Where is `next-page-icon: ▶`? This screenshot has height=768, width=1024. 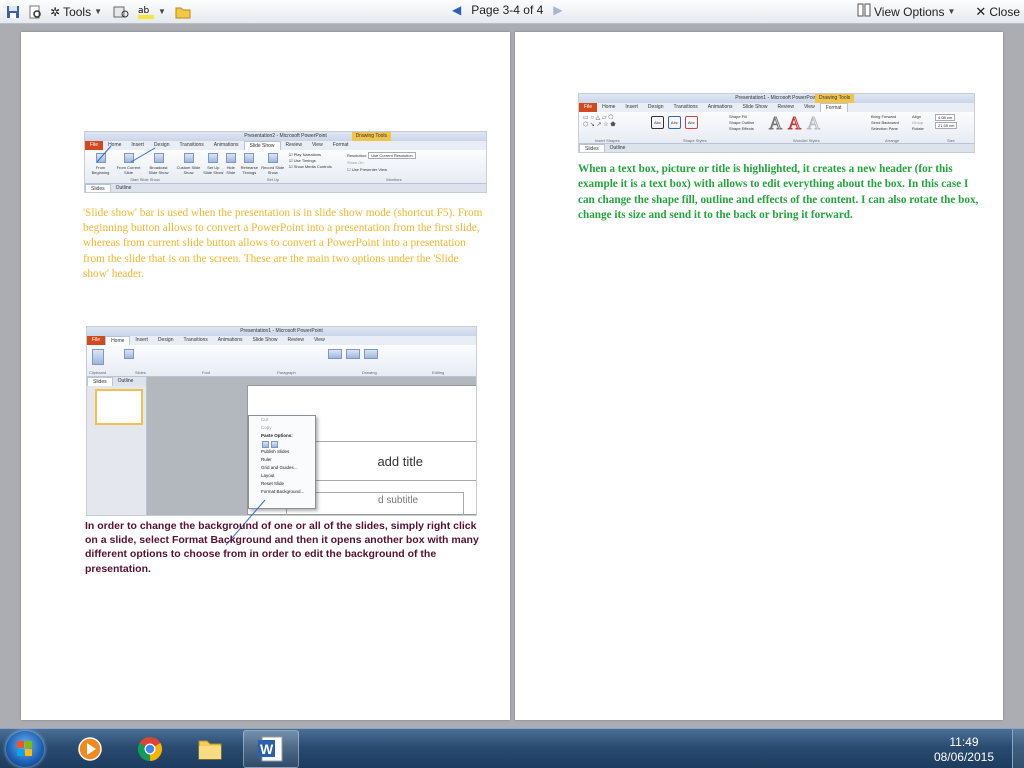
next-page-icon: ▶ is located at coordinates (557, 10).